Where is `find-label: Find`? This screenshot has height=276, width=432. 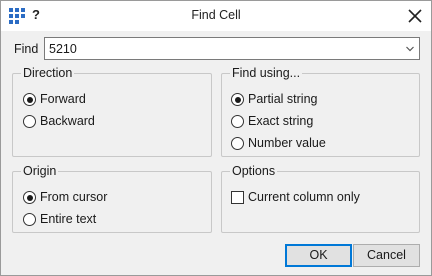 find-label: Find is located at coordinates (26, 49).